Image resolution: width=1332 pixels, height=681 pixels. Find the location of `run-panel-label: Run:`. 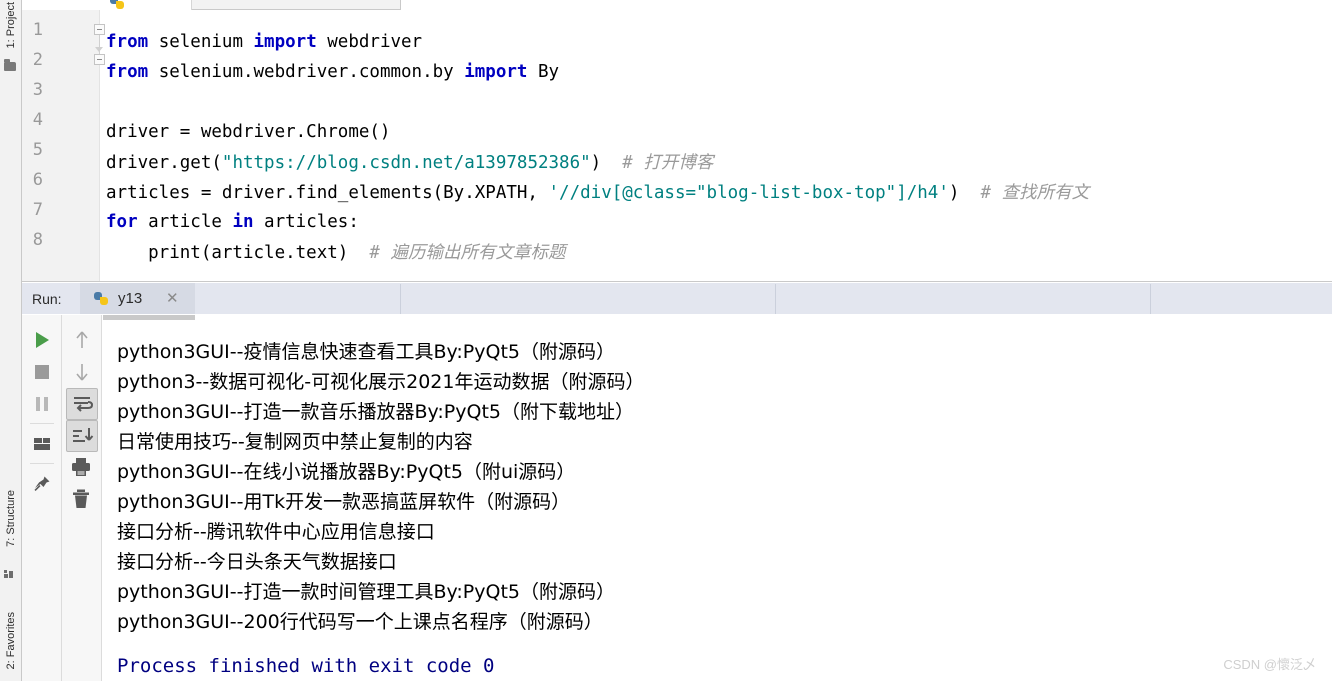

run-panel-label: Run: is located at coordinates (47, 299).